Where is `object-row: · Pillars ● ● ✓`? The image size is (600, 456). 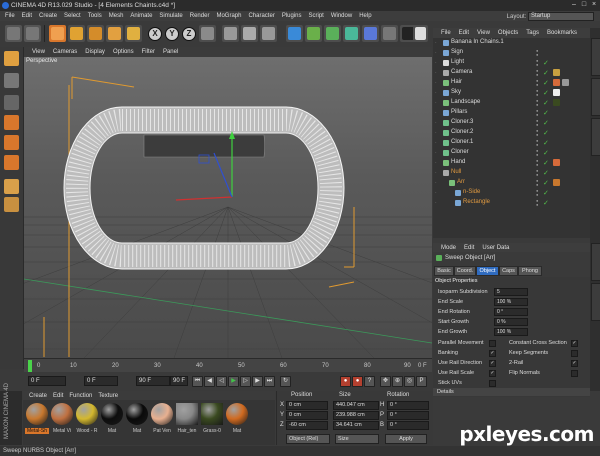
object-row: · Pillars ● ● ✓ is located at coordinates (511, 113).